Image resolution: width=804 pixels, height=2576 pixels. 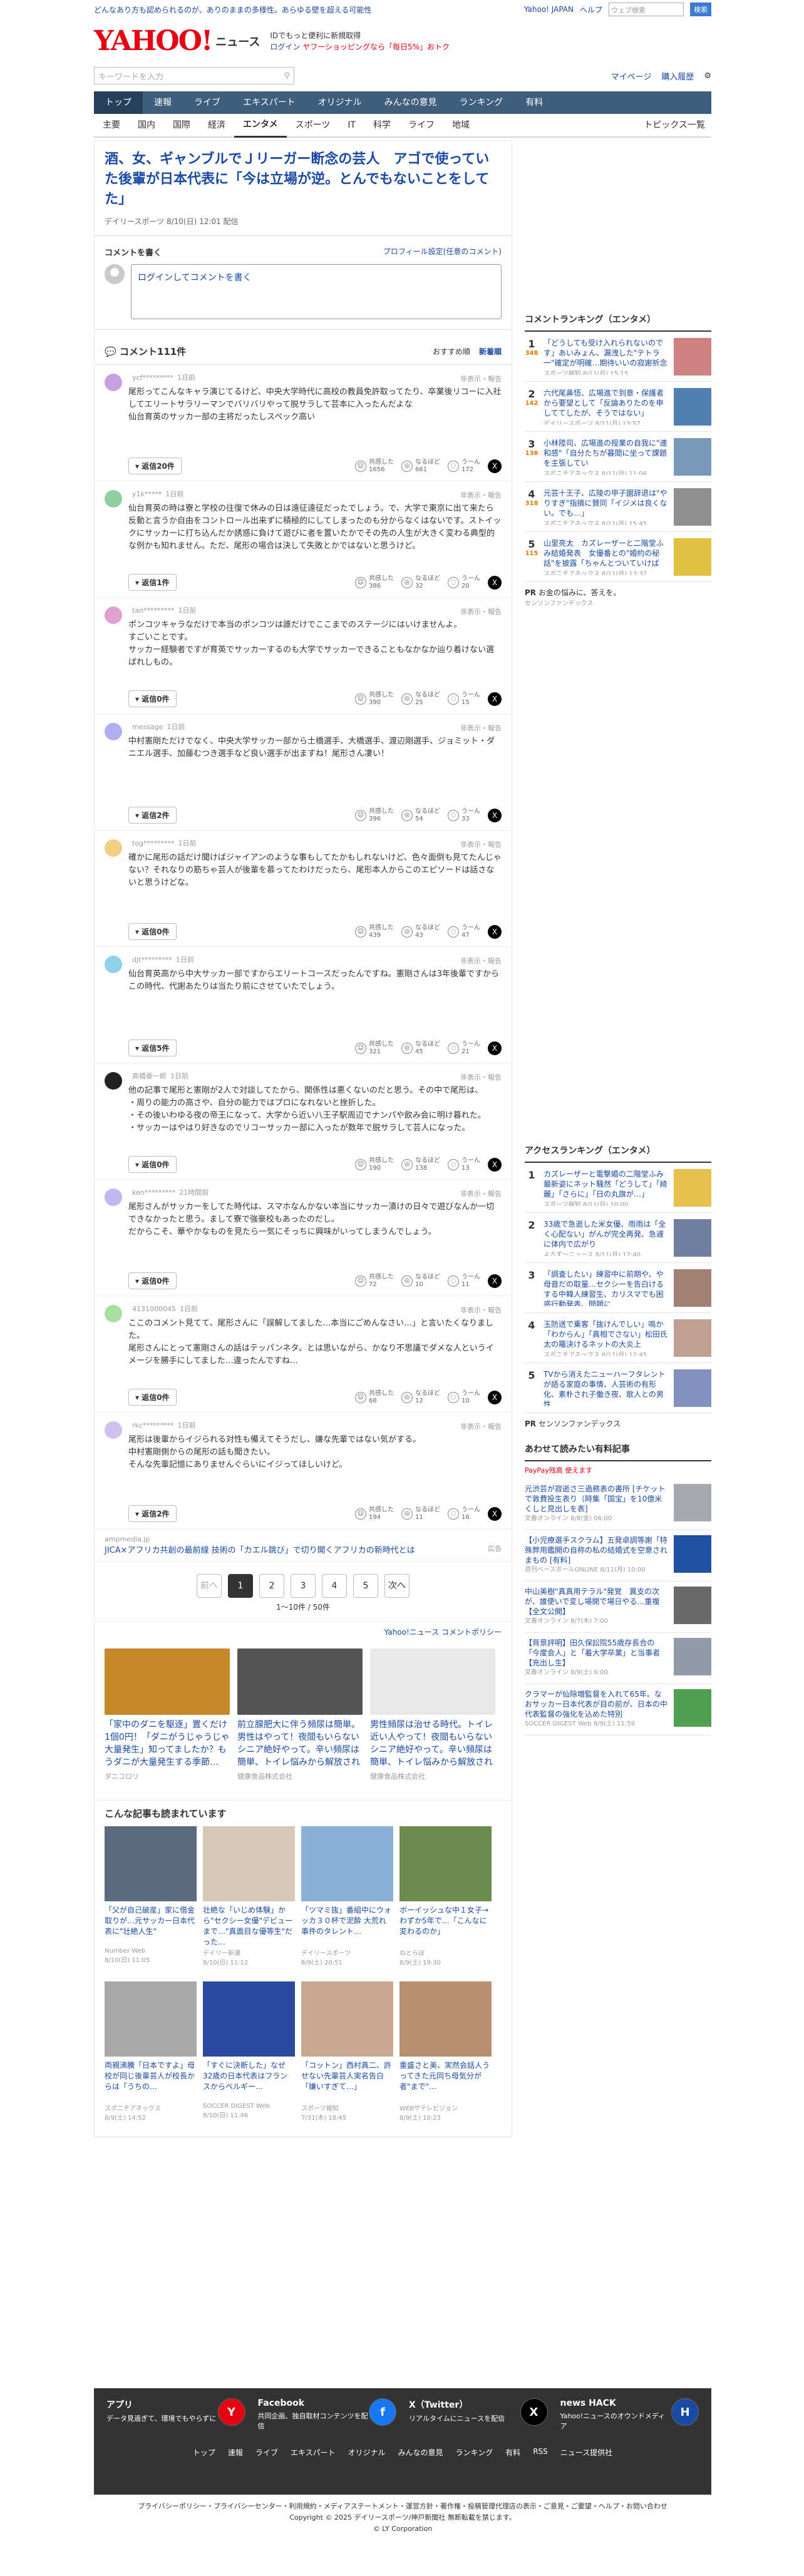 What do you see at coordinates (260, 125) in the screenshot?
I see `cnav-entertainment: エンタメ` at bounding box center [260, 125].